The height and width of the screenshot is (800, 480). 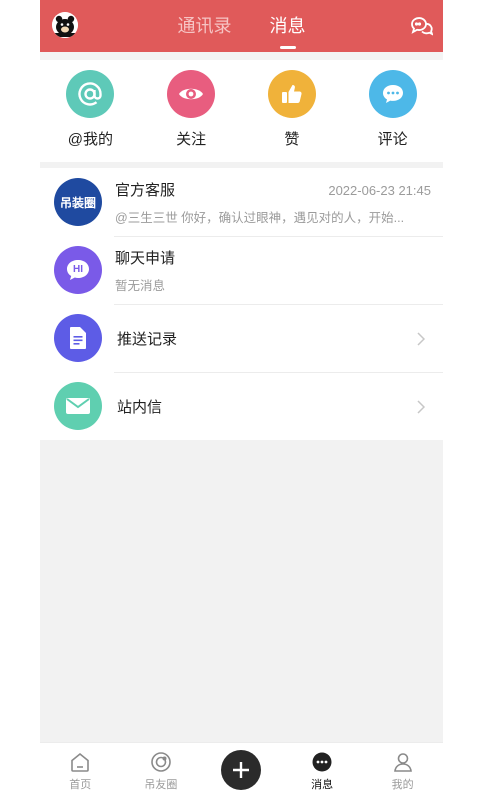 I want to click on quick-comment: 评论, so click(x=393, y=109).